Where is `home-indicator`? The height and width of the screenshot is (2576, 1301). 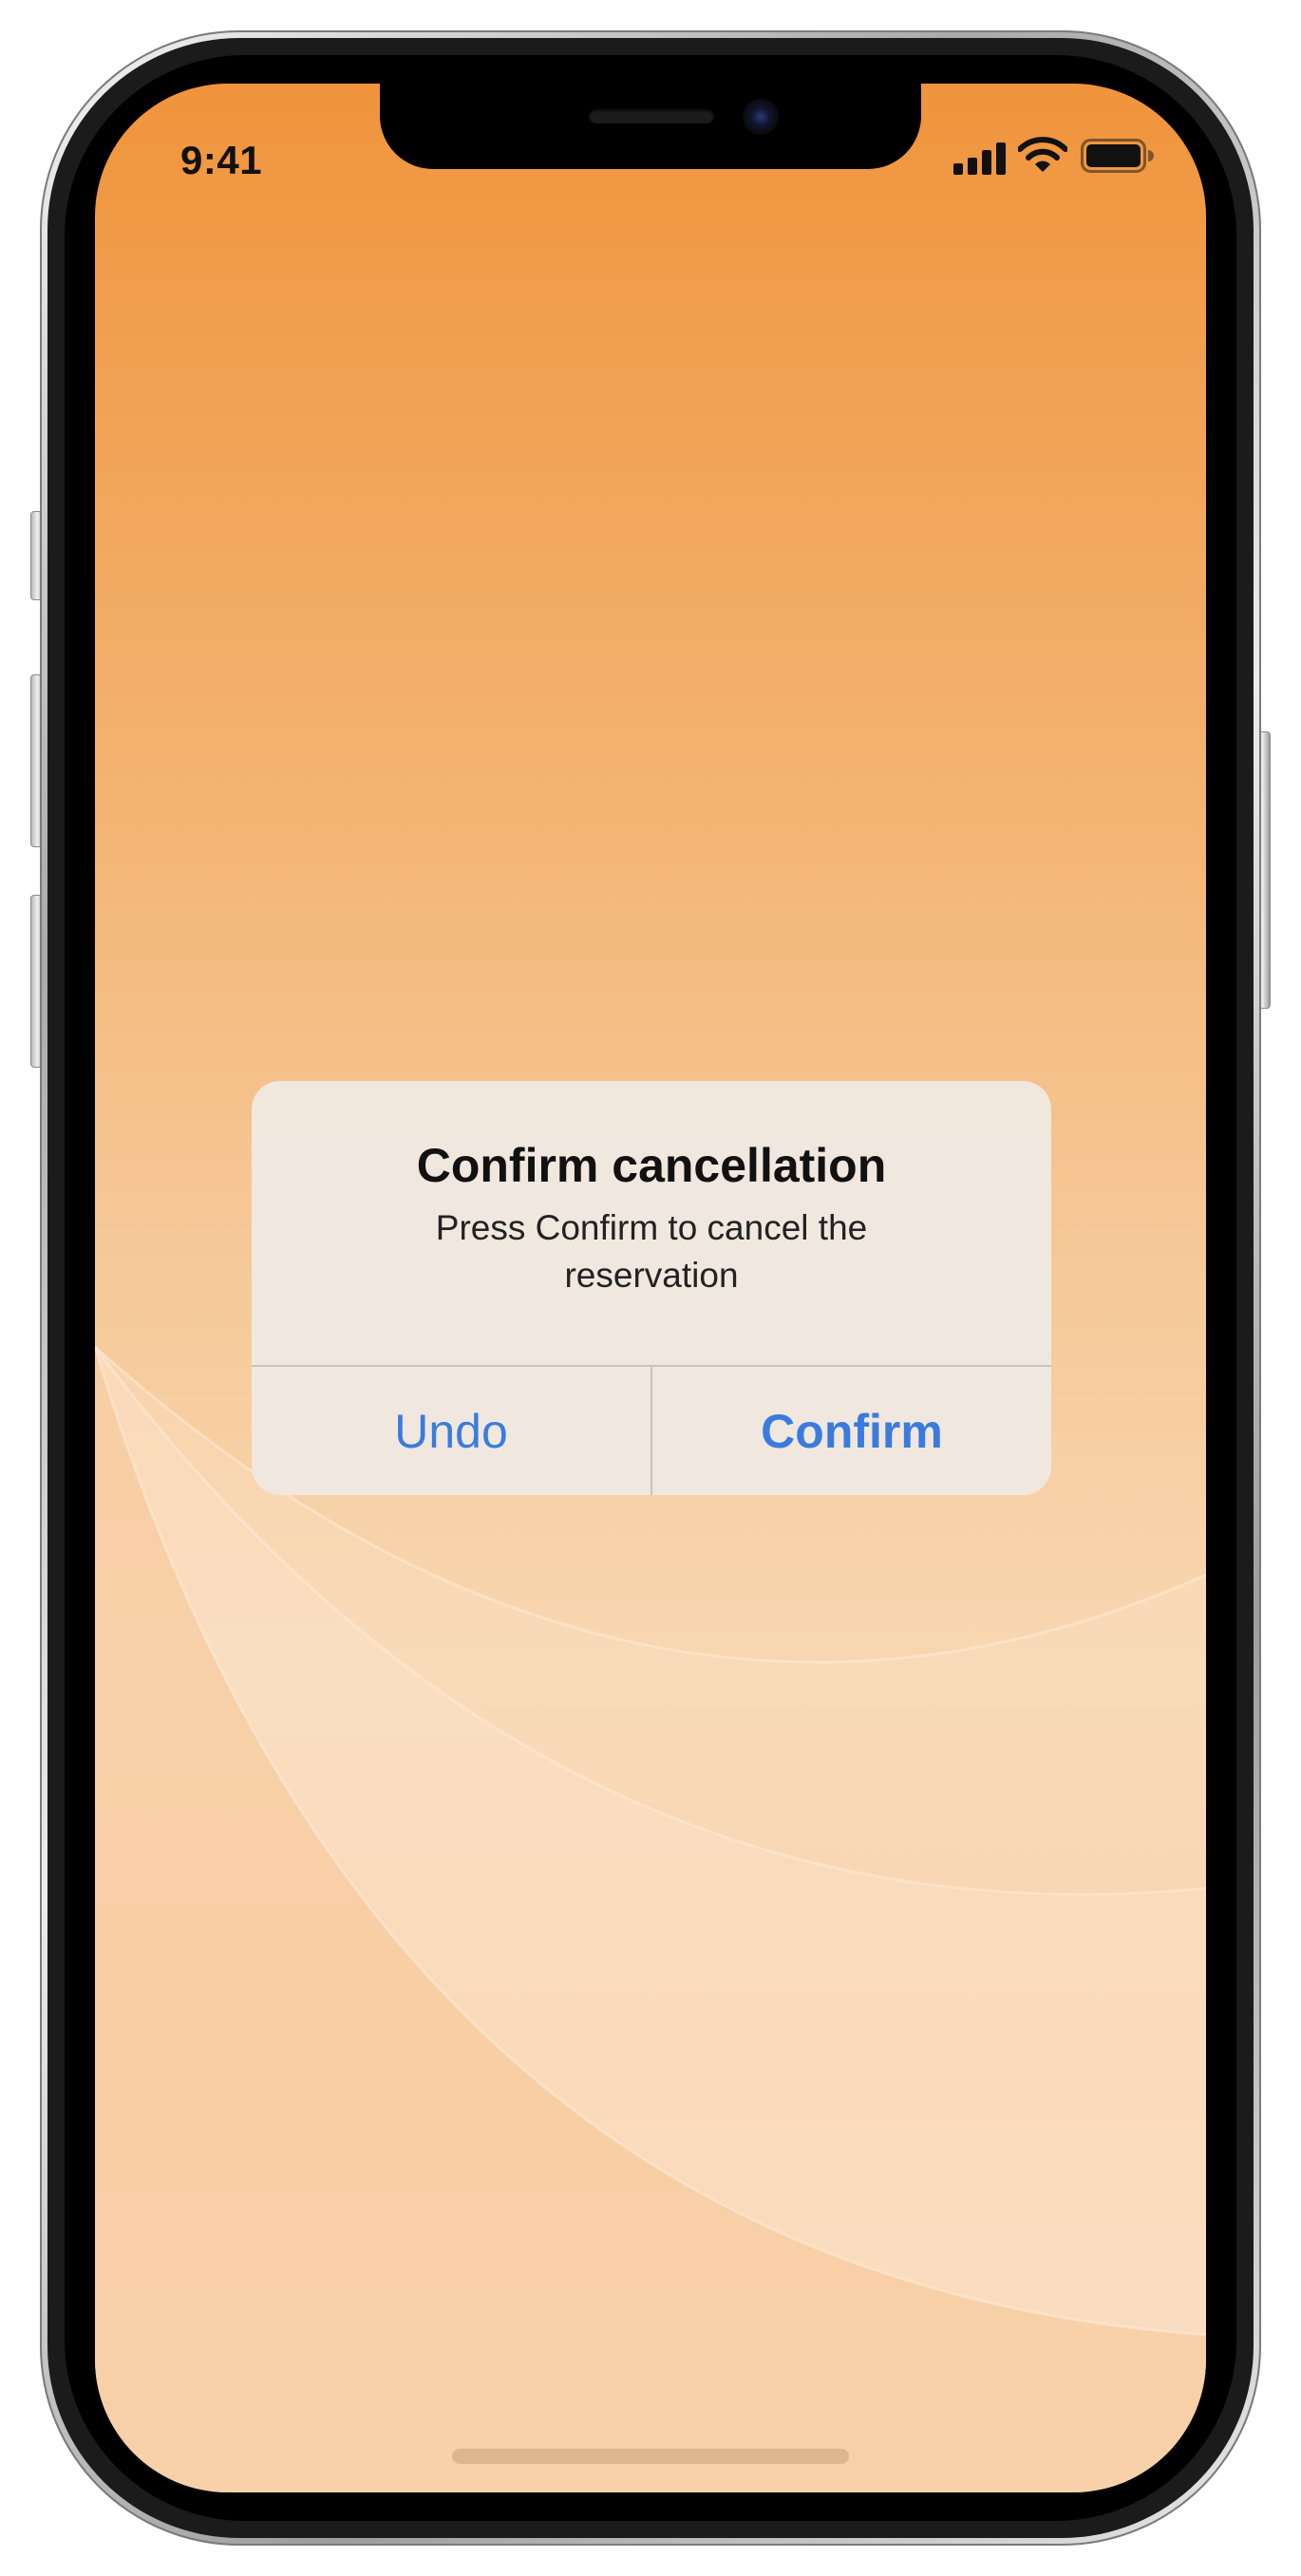
home-indicator is located at coordinates (650, 2456).